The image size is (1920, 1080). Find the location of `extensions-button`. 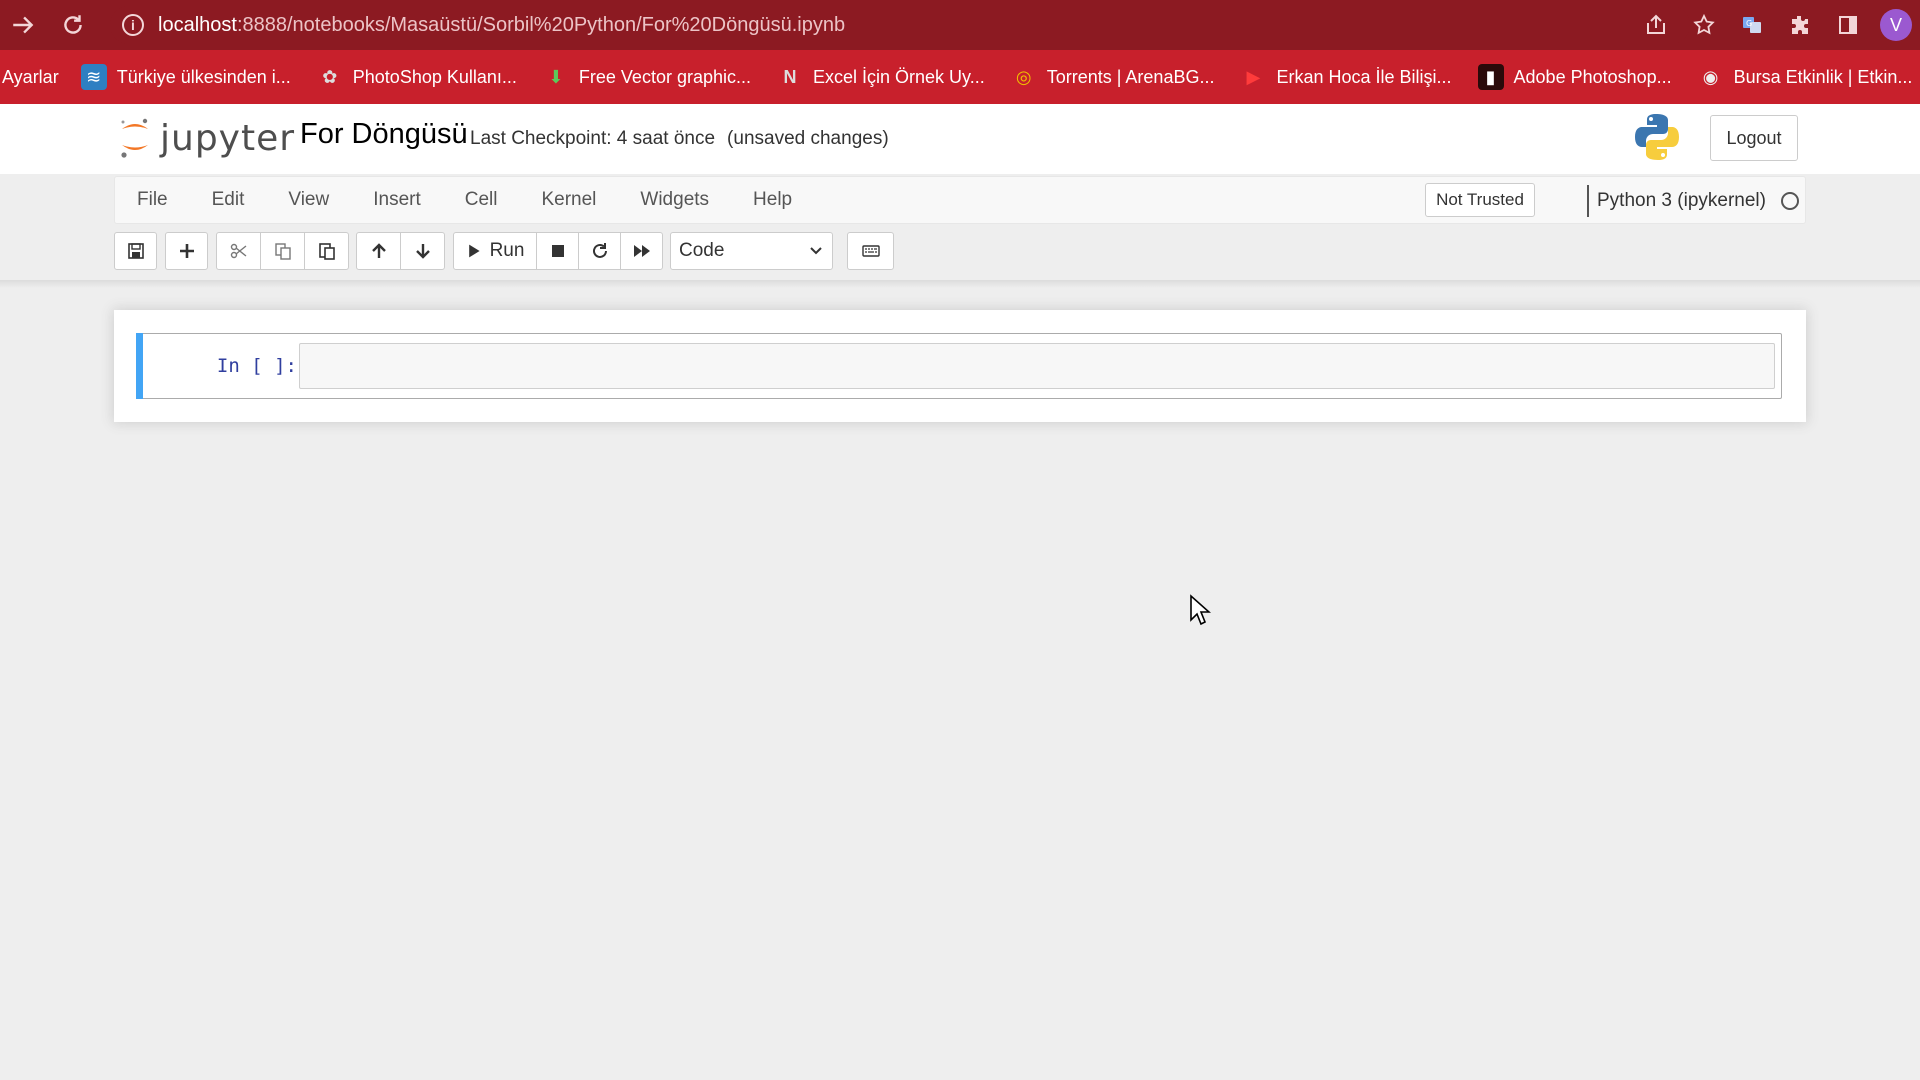

extensions-button is located at coordinates (1800, 25).